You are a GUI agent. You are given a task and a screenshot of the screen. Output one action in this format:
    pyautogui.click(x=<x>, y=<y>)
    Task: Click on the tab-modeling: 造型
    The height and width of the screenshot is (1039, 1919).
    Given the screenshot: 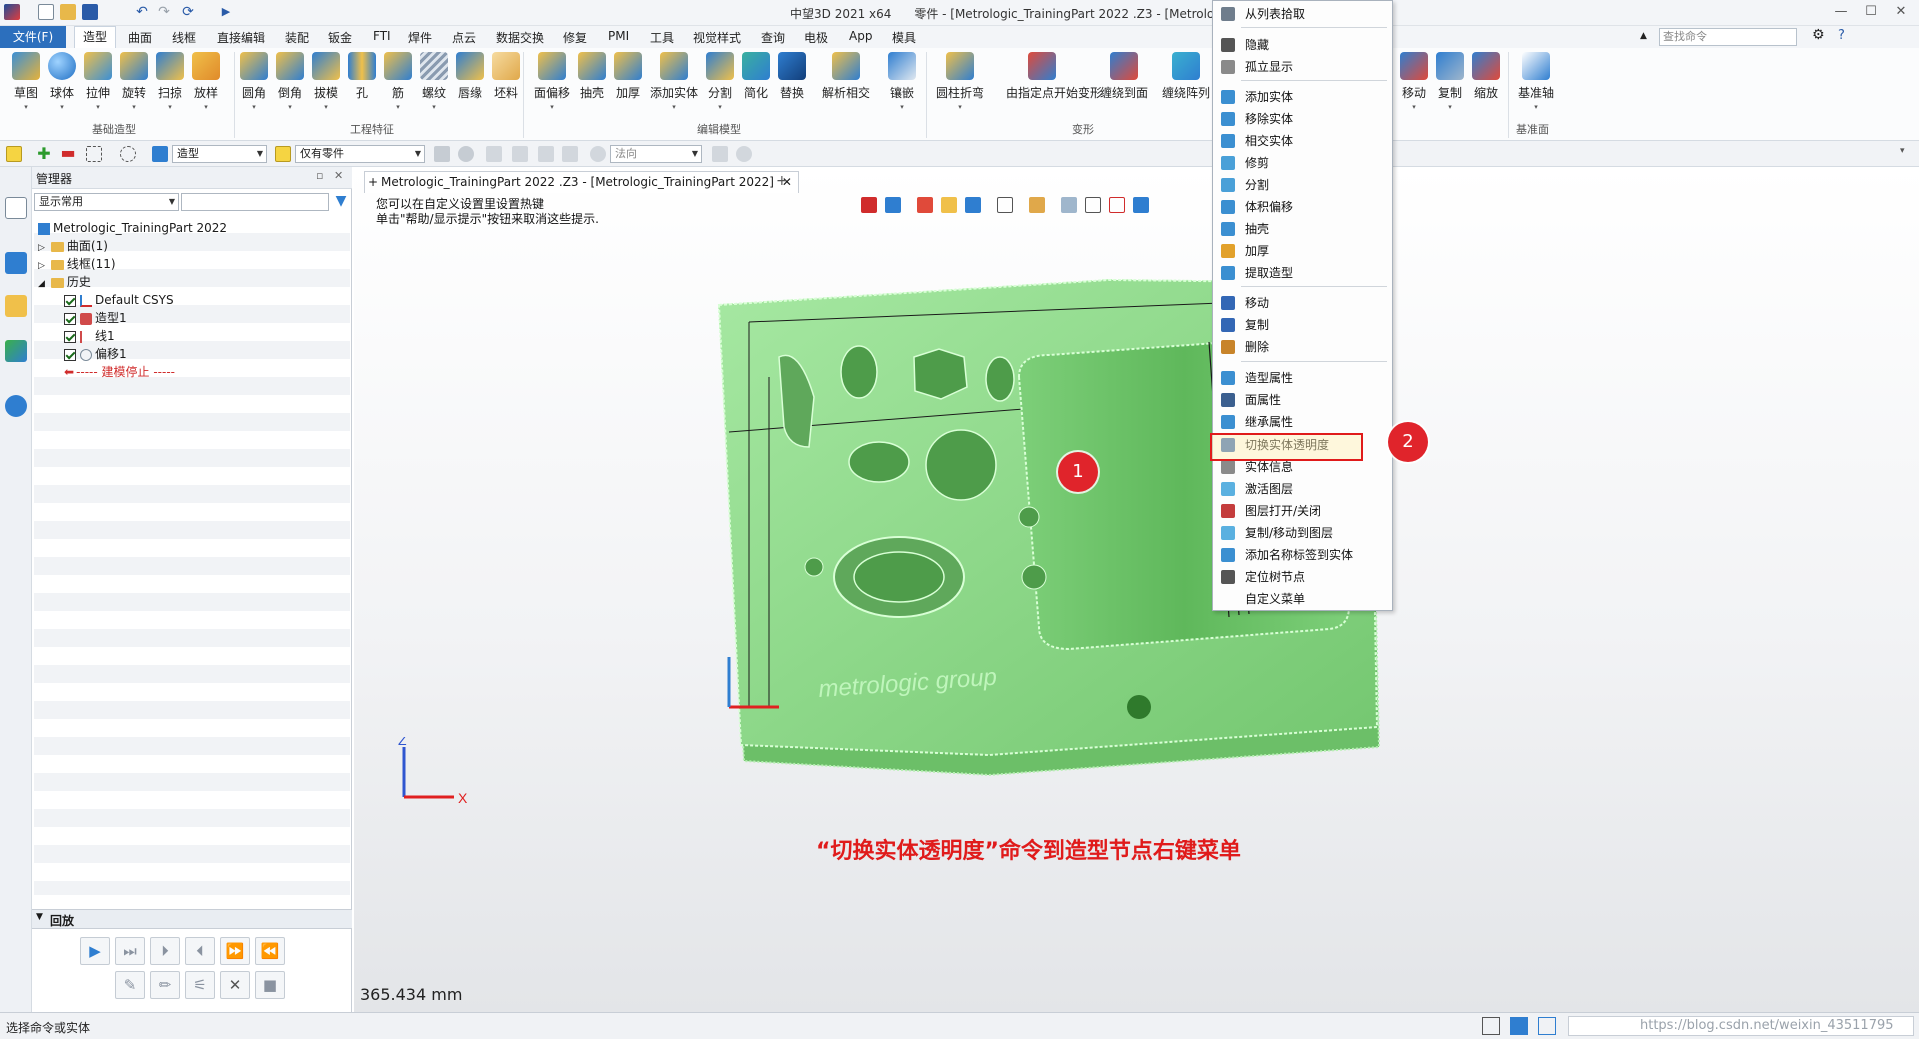 What is the action you would take?
    pyautogui.click(x=95, y=37)
    